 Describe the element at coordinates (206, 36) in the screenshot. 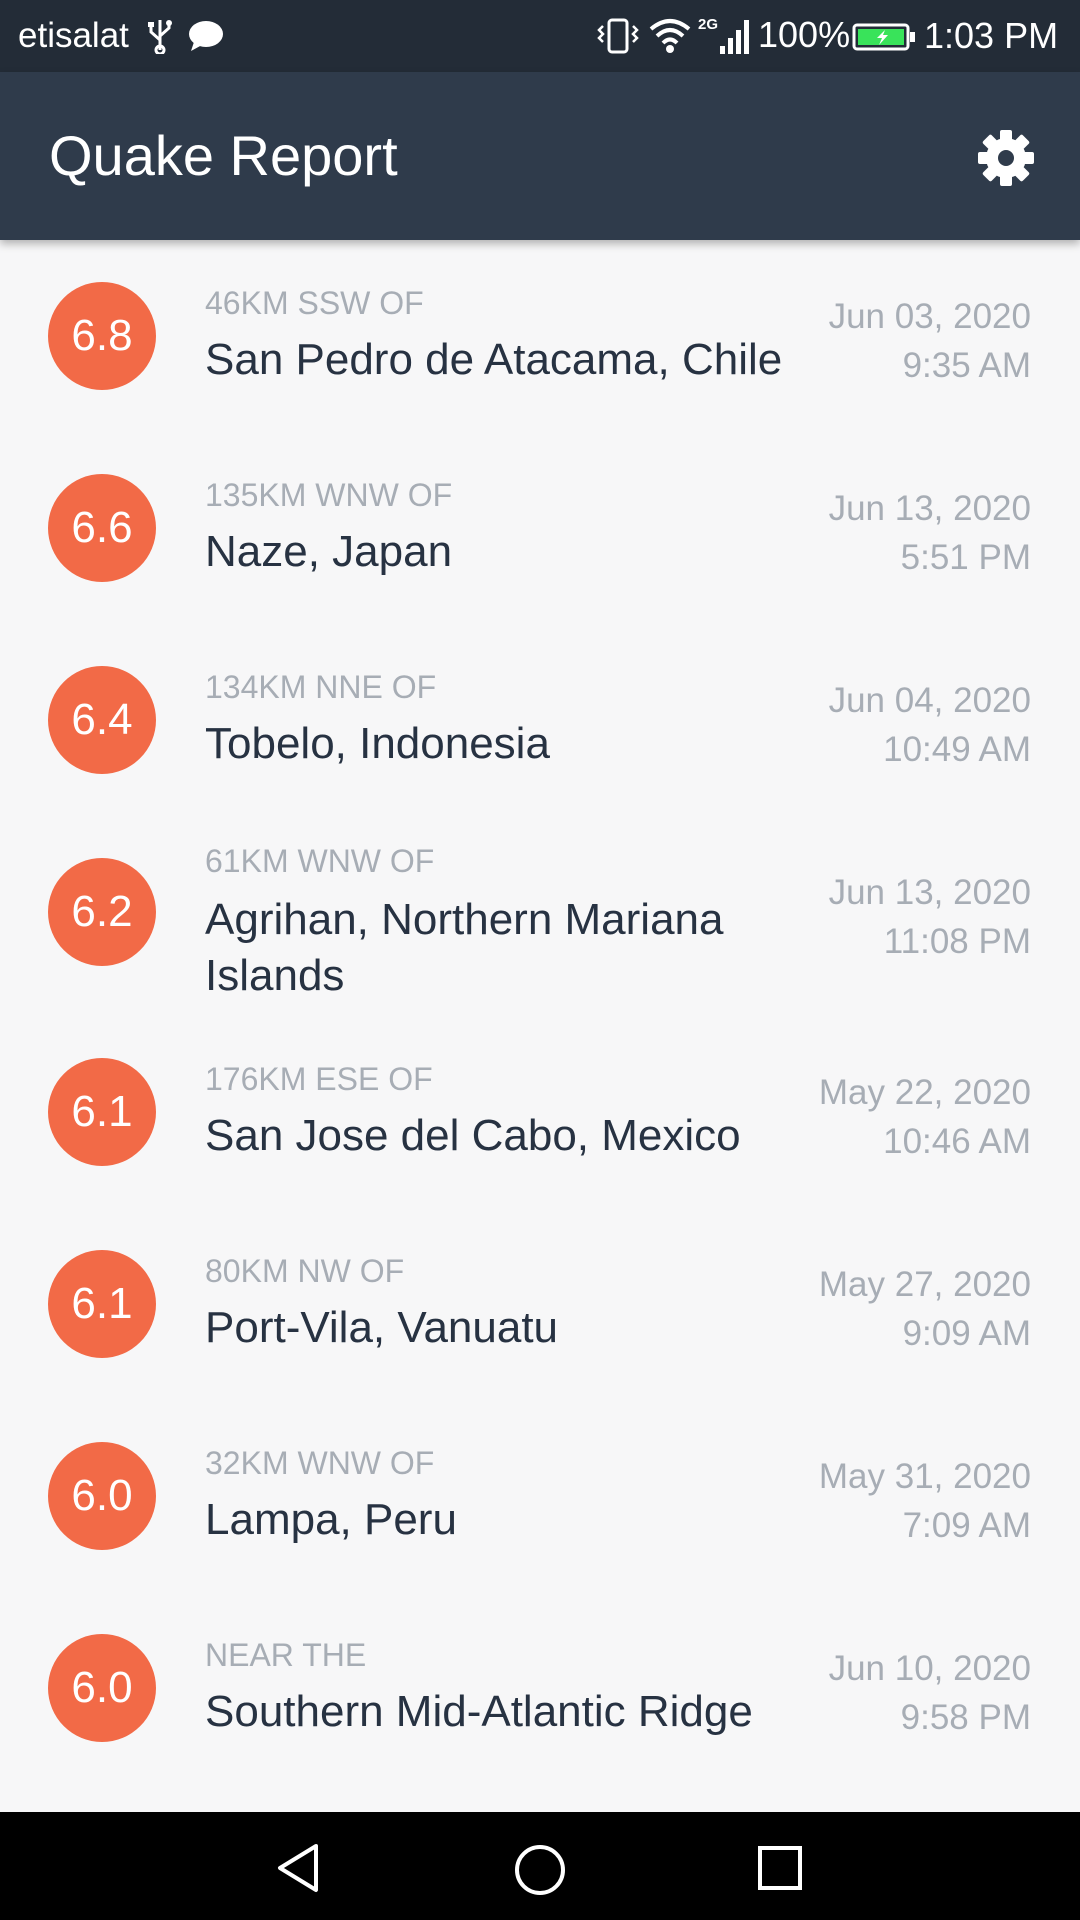

I see `message-icon` at that location.